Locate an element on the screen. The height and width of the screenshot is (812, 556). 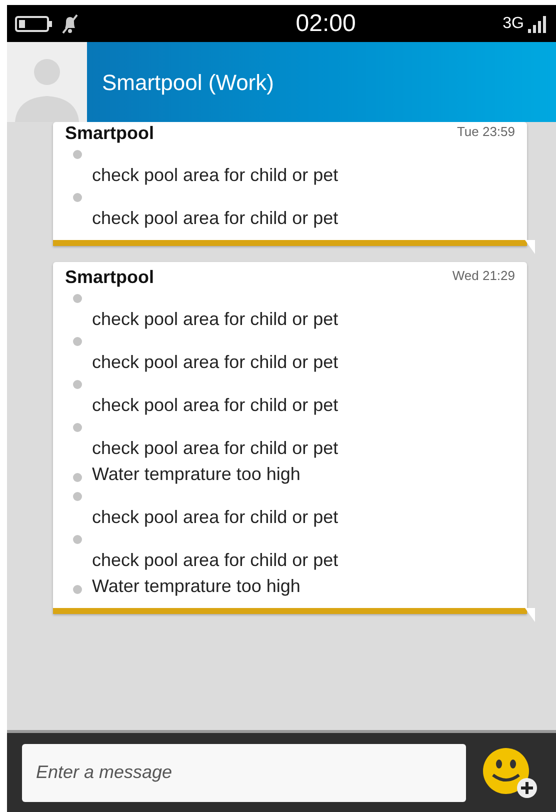
network-type: 3G is located at coordinates (513, 24).